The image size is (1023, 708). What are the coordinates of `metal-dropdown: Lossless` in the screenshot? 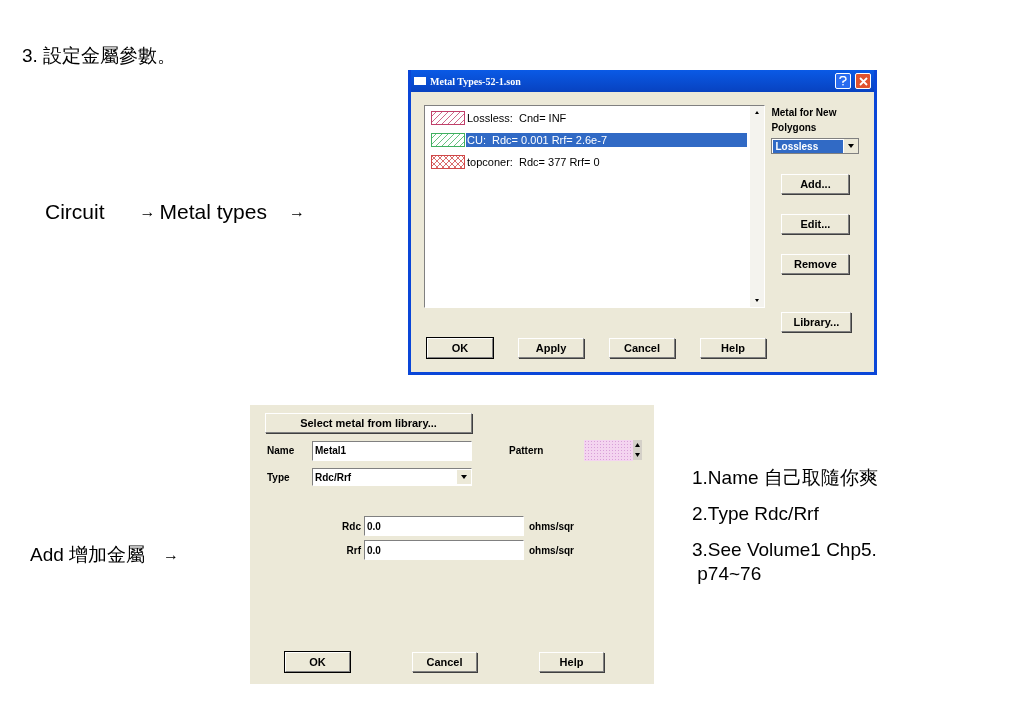 It's located at (815, 146).